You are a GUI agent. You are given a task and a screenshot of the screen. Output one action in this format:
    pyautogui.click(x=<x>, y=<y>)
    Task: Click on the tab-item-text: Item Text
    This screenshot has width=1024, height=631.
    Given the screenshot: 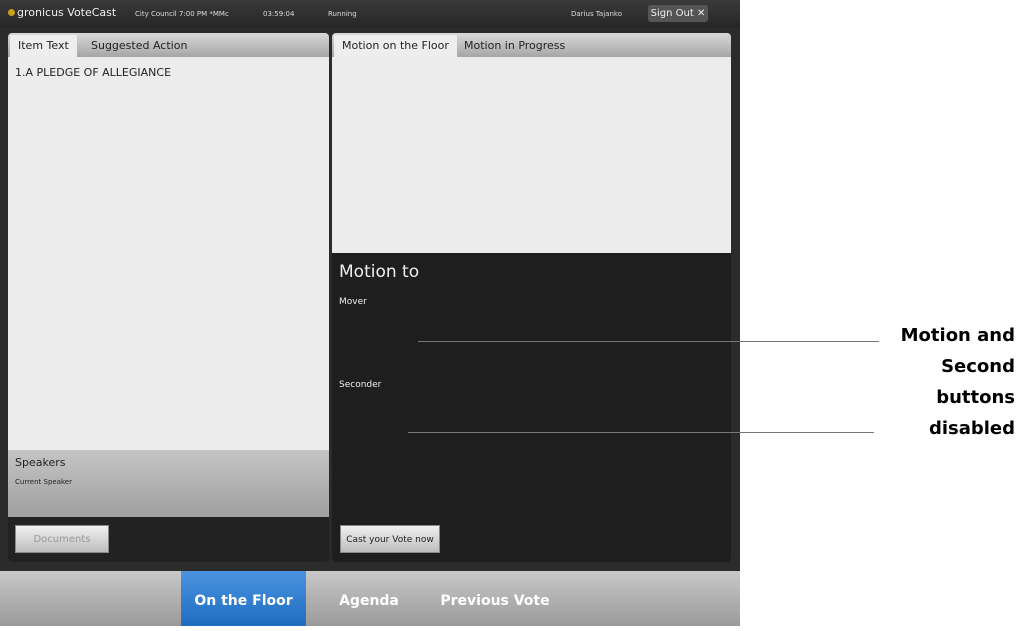 What is the action you would take?
    pyautogui.click(x=43, y=46)
    